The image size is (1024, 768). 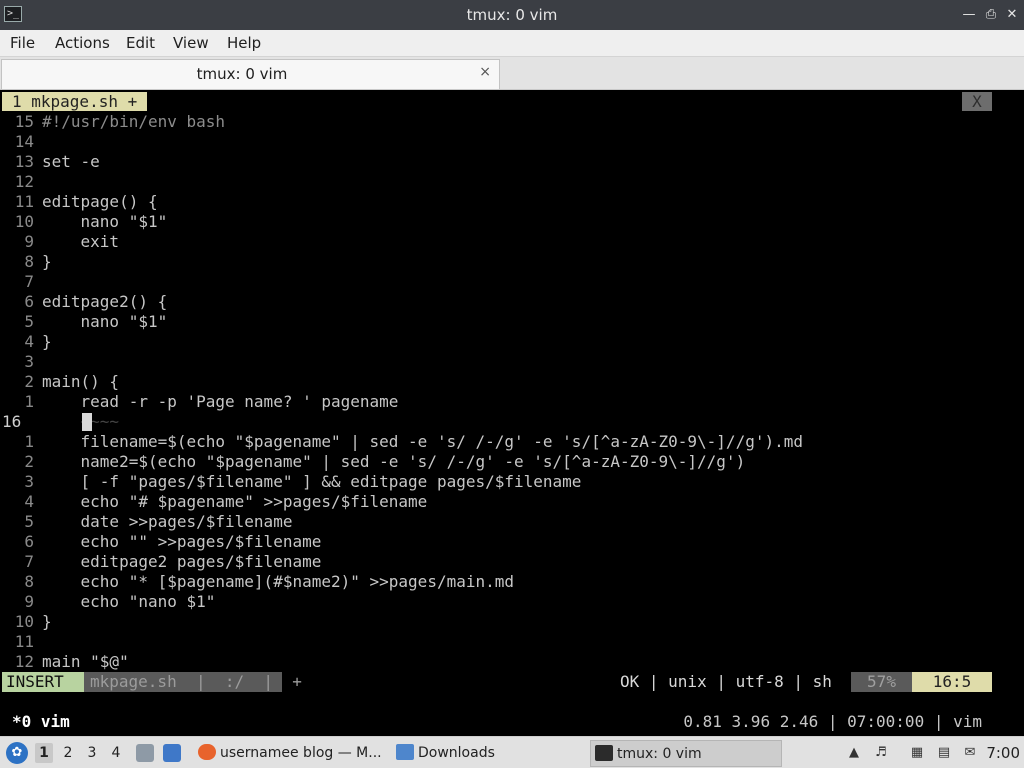 What do you see at coordinates (116, 753) in the screenshot?
I see `workspace-4: 4` at bounding box center [116, 753].